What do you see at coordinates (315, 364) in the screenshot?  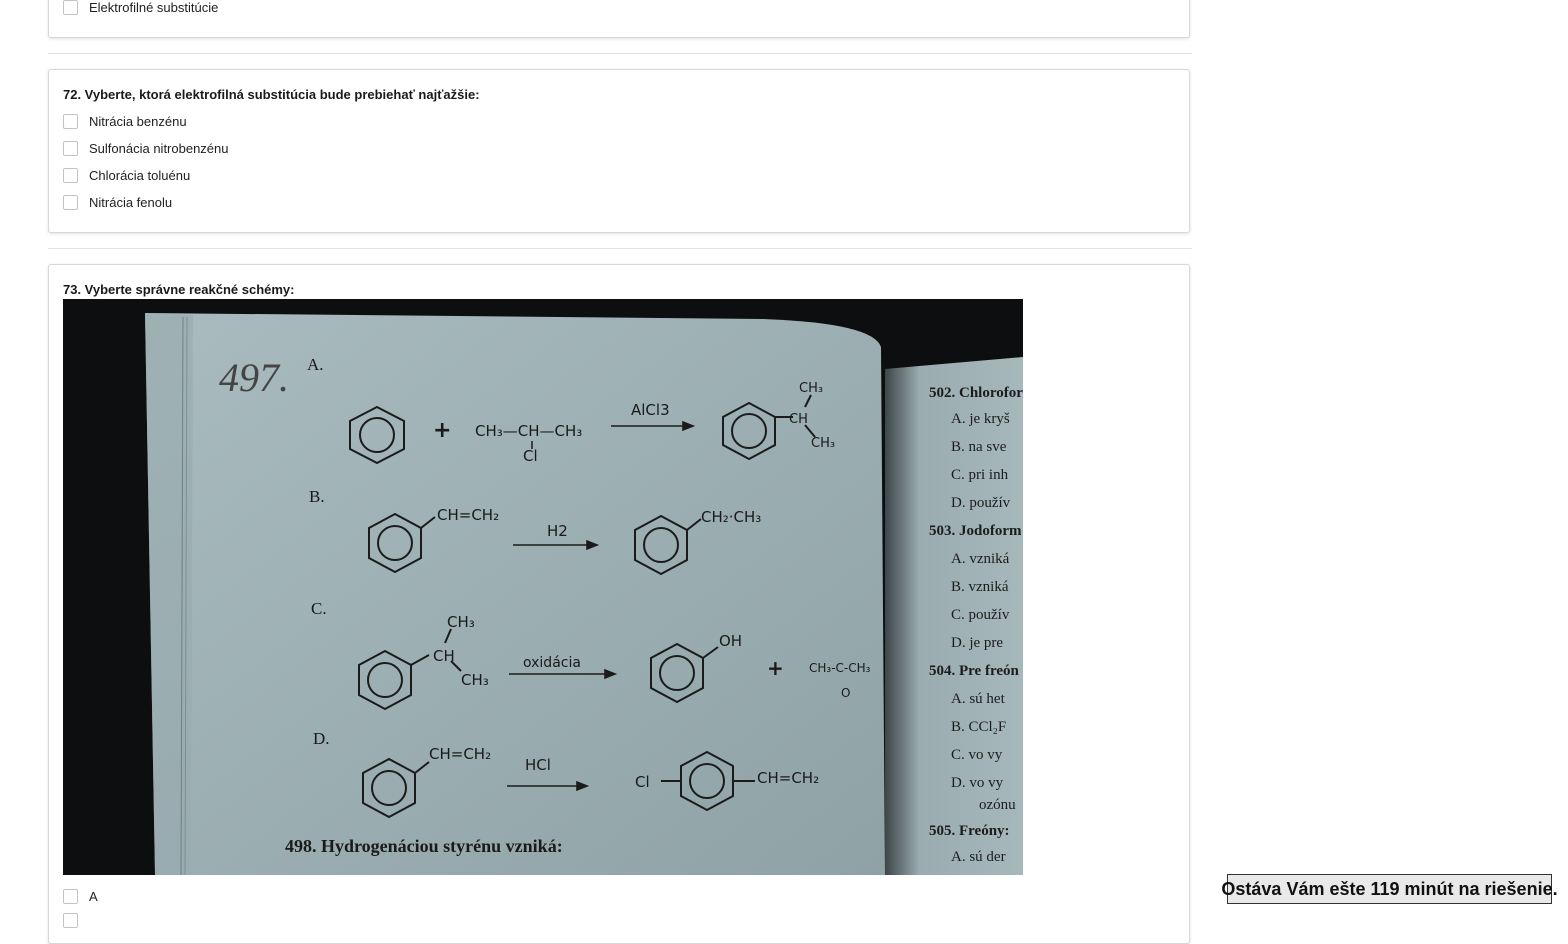 I see `section-label: A.` at bounding box center [315, 364].